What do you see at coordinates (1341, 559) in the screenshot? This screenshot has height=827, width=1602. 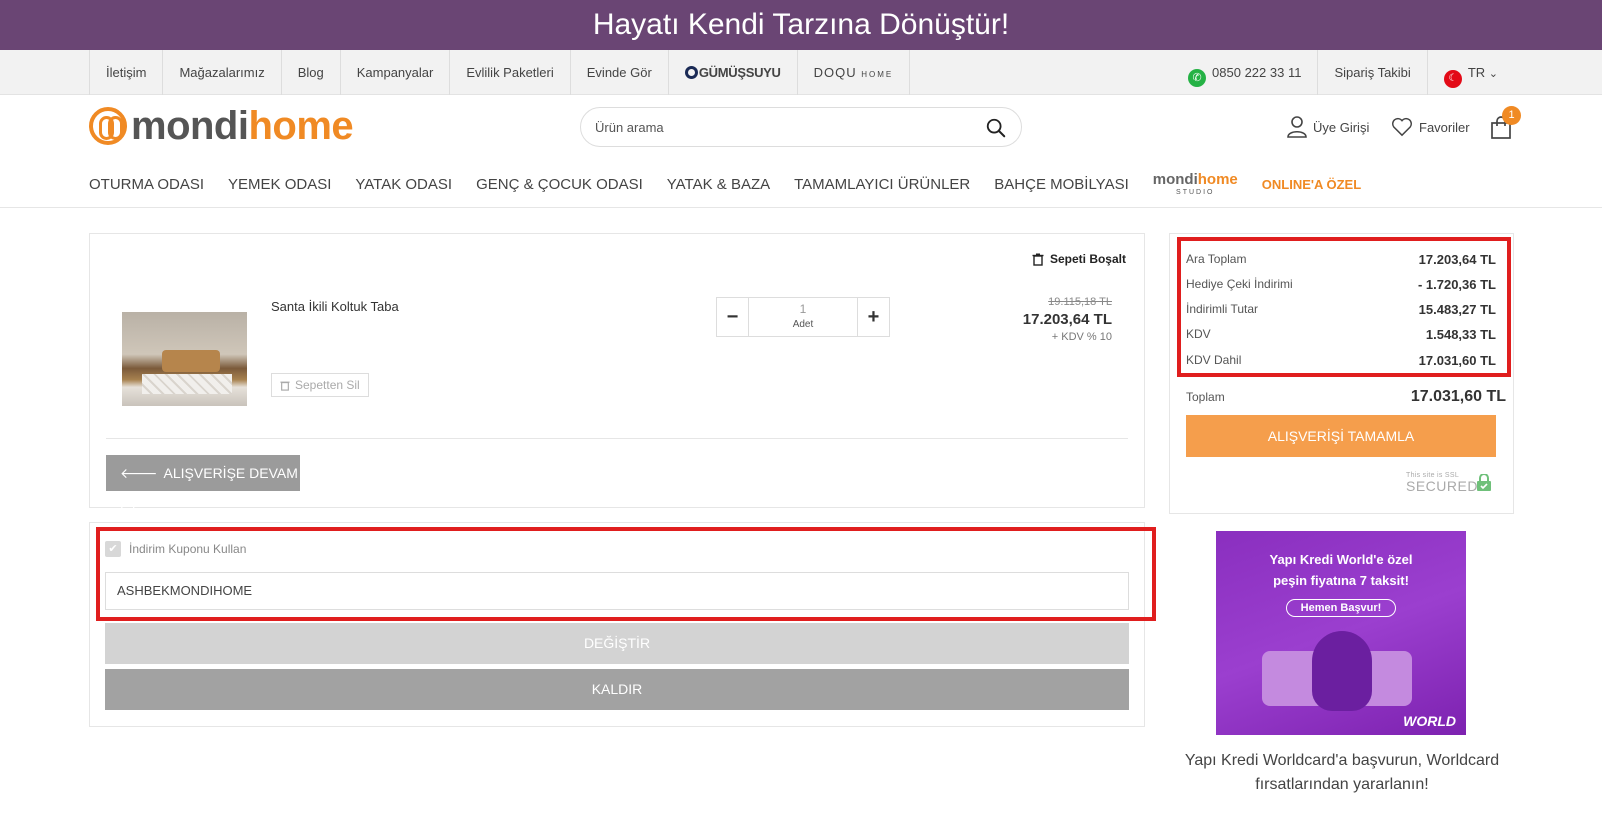 I see `ad-headline-1: Yapı Kredi World'e özel` at bounding box center [1341, 559].